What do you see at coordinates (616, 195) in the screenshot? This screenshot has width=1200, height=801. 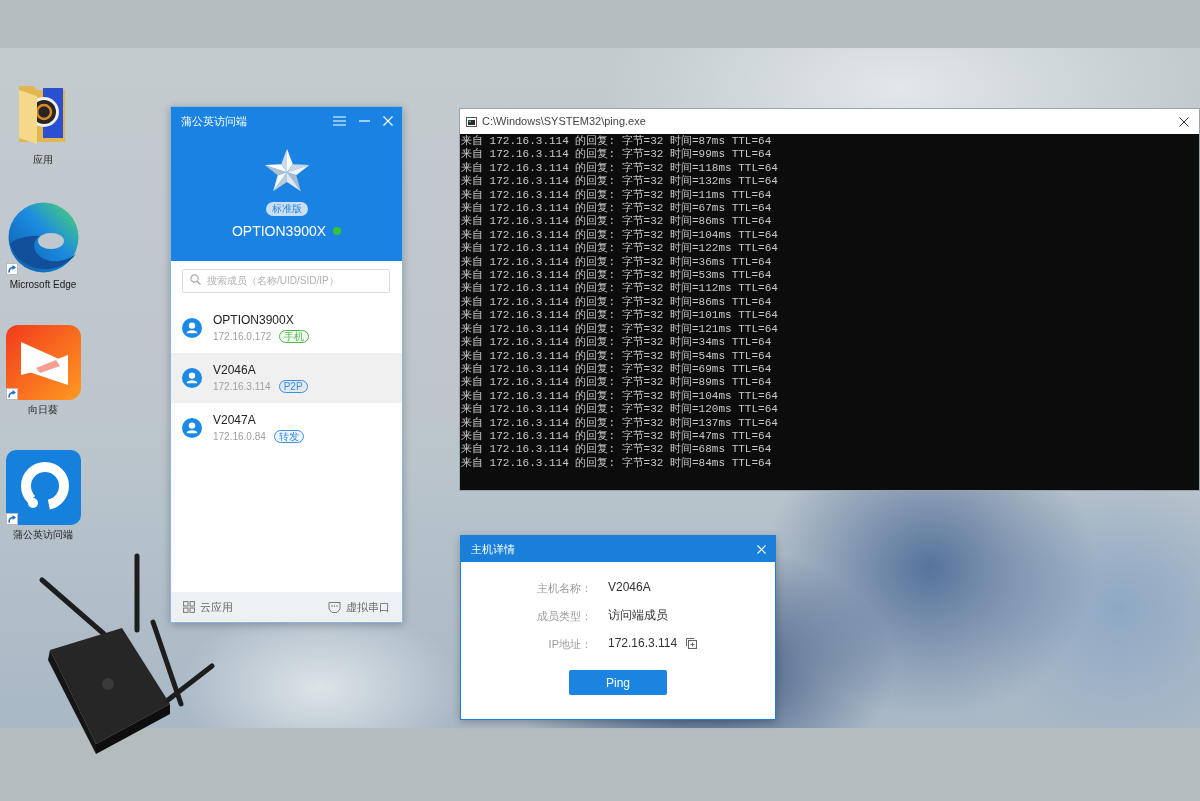 I see `console-line: 来自 172.16.3.114 的回复: 字节=32 时间=11ms TTL=64` at bounding box center [616, 195].